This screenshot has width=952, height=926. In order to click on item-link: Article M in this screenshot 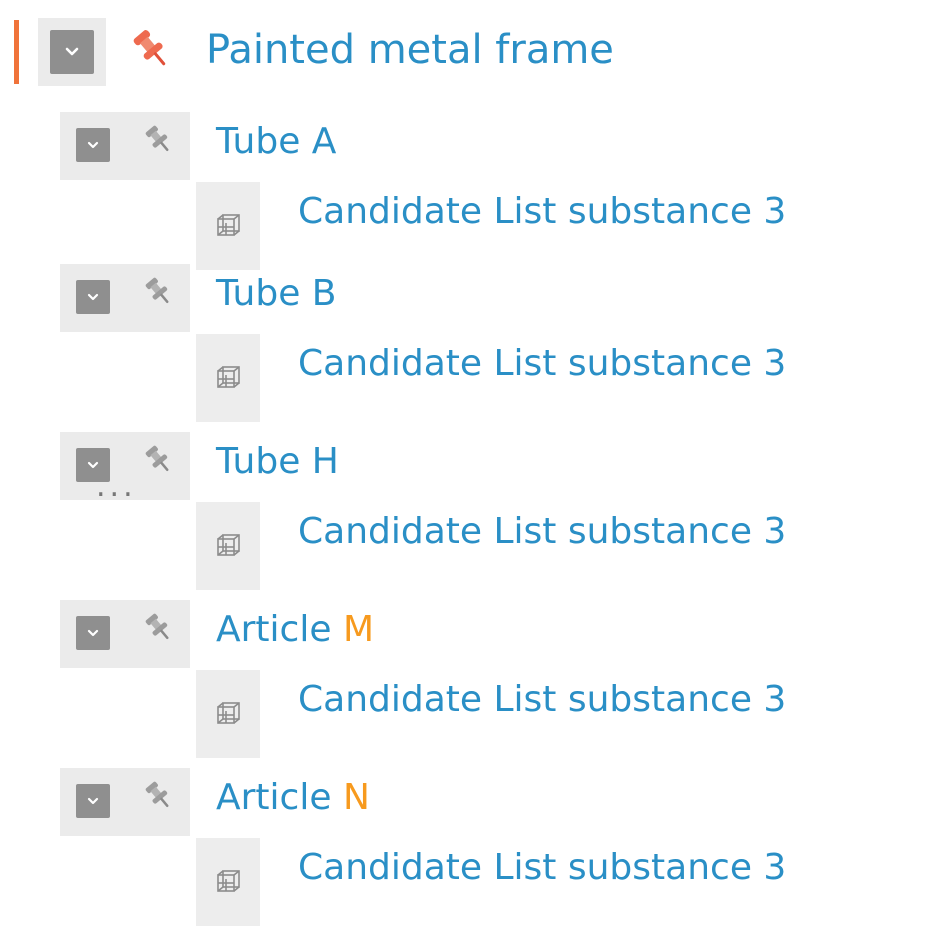, I will do `click(295, 630)`.